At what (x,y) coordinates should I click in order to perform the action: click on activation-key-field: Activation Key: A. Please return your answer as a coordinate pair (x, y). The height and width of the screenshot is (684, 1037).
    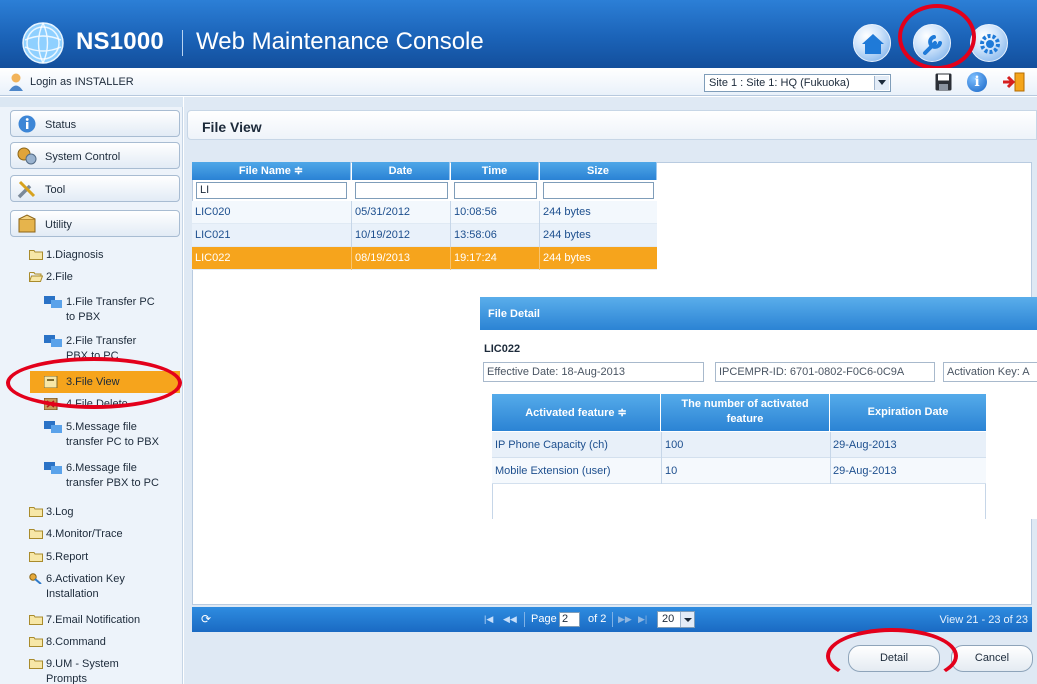
    Looking at the image, I should click on (990, 372).